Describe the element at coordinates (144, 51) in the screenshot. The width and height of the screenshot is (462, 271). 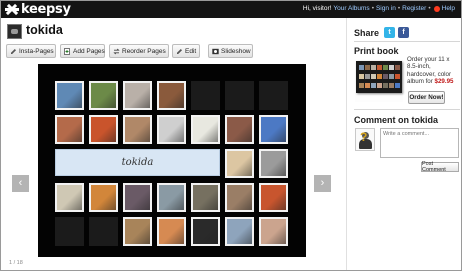
I see `button-label: Reorder Pages` at that location.